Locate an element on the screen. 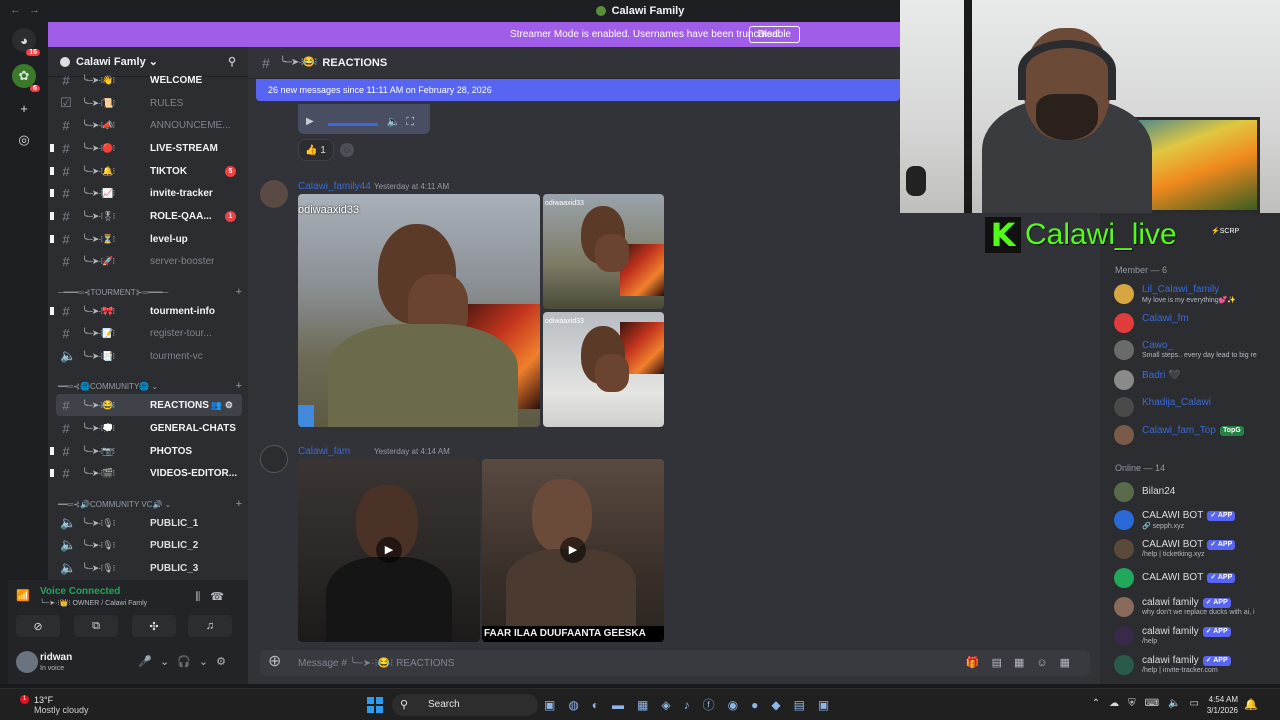  message-author: Calawi_family44 is located at coordinates (334, 186).